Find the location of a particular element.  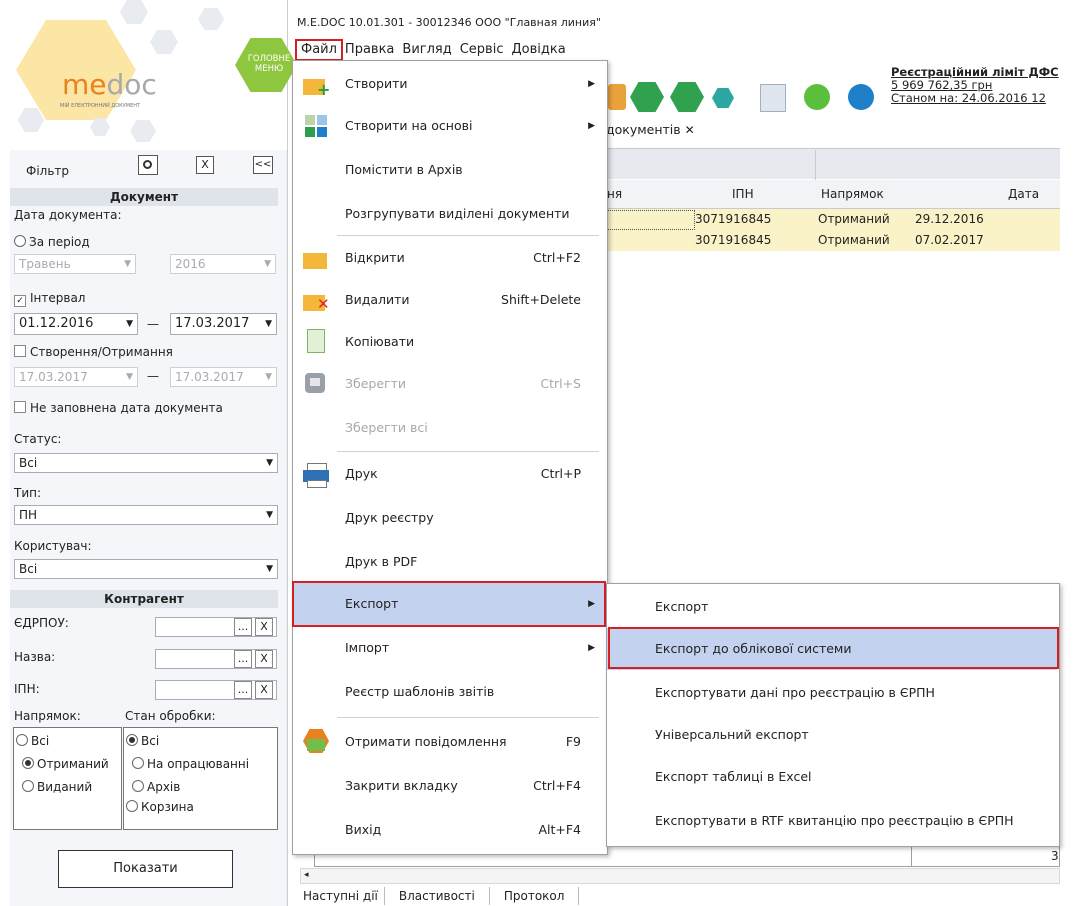

state-processing-radio: На опрацюванні is located at coordinates (190, 764).